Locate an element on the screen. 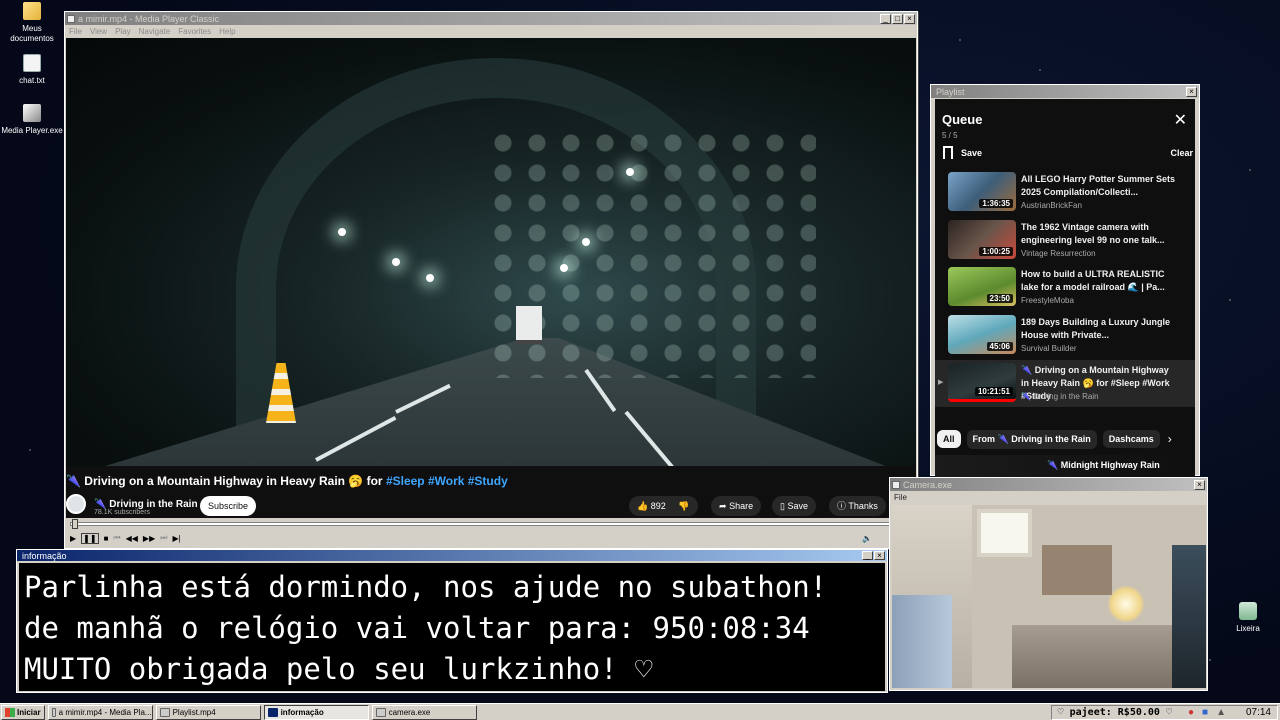 Image resolution: width=1280 pixels, height=720 pixels. seek-bar is located at coordinates (491, 524).